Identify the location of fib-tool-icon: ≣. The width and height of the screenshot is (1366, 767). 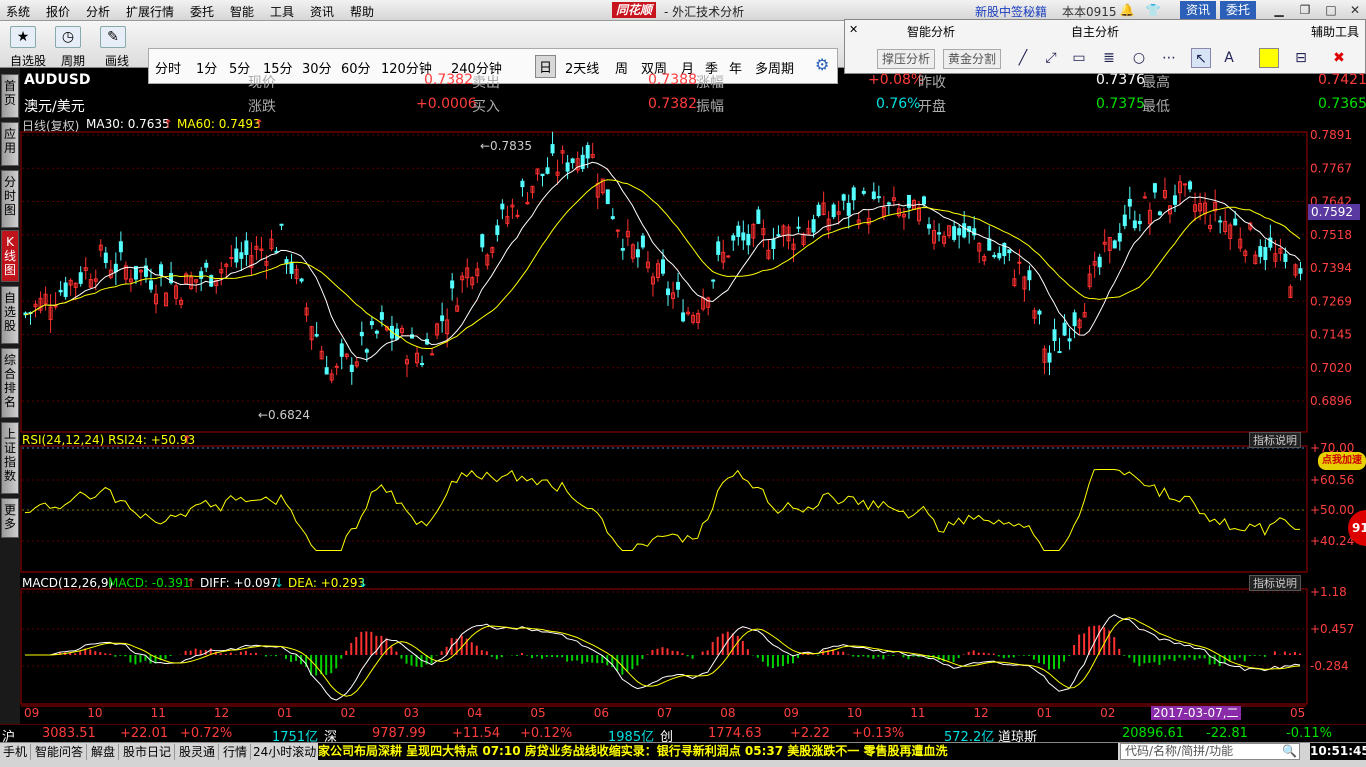
(1109, 58).